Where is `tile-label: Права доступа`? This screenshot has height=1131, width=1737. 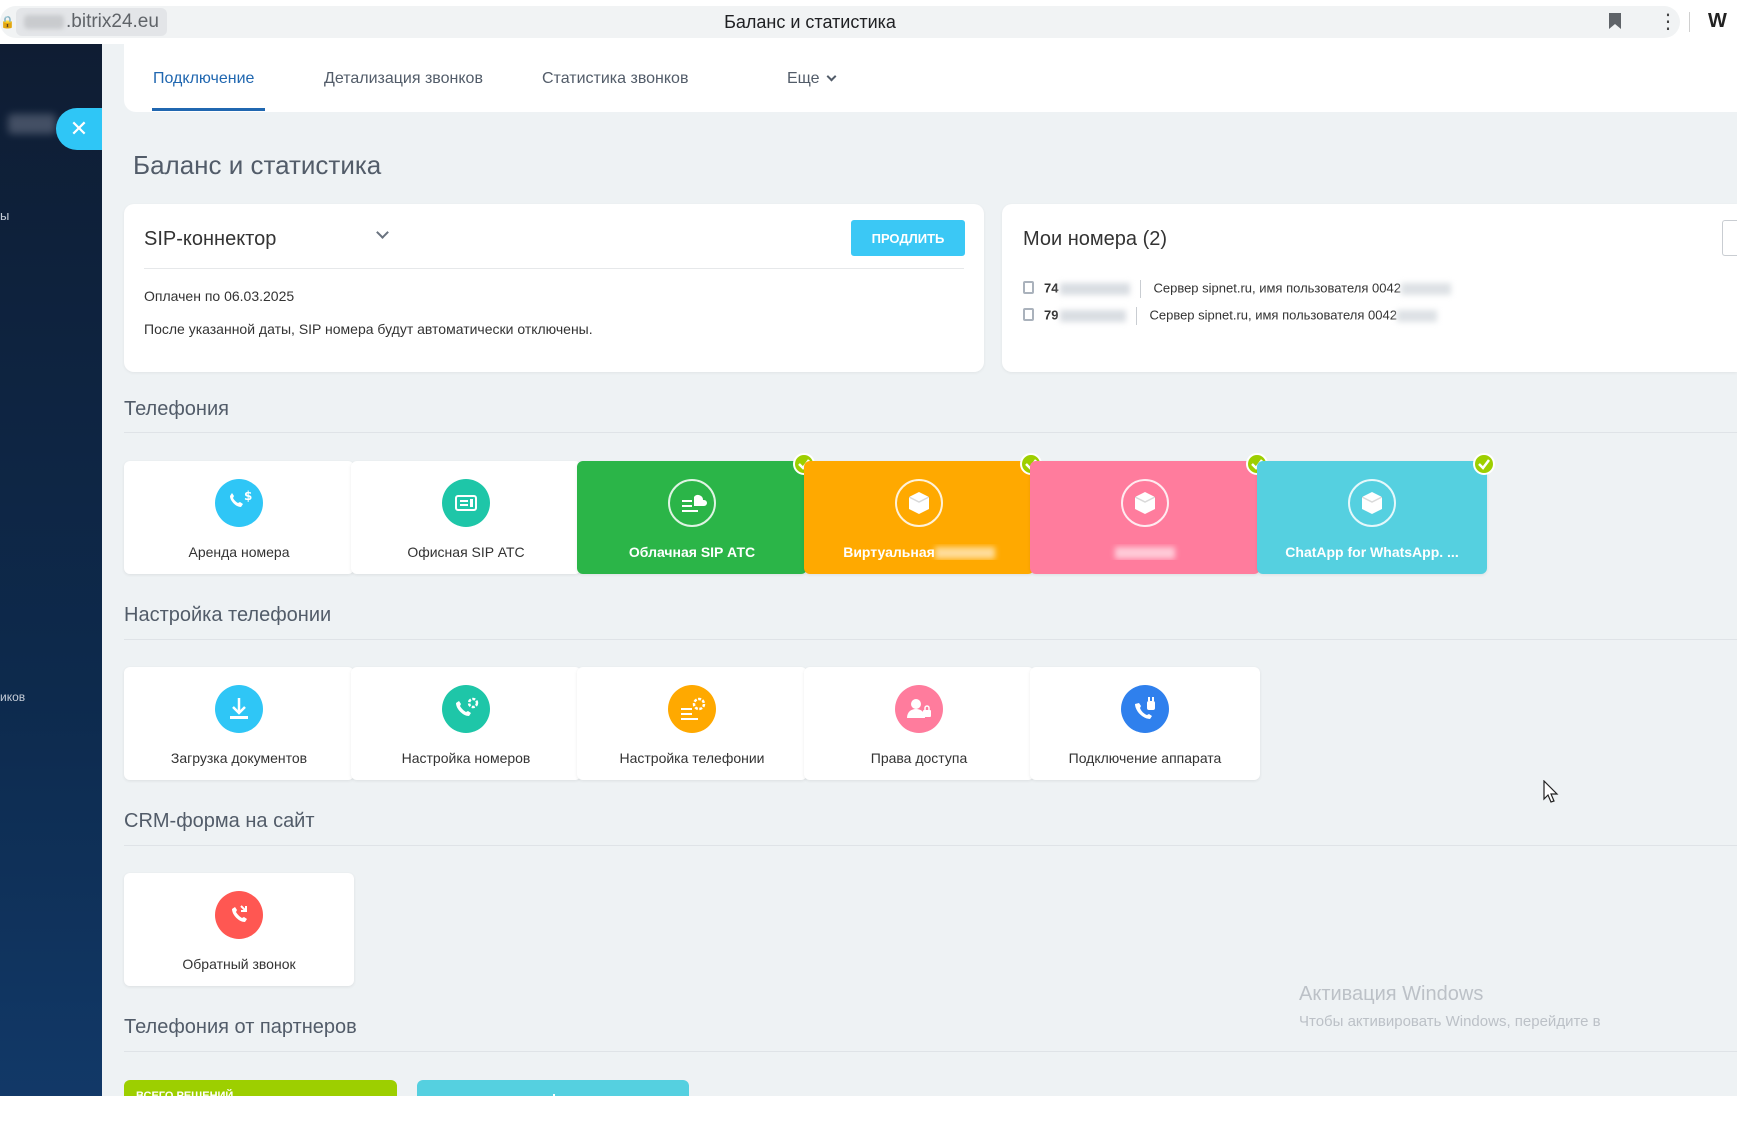 tile-label: Права доступа is located at coordinates (919, 758).